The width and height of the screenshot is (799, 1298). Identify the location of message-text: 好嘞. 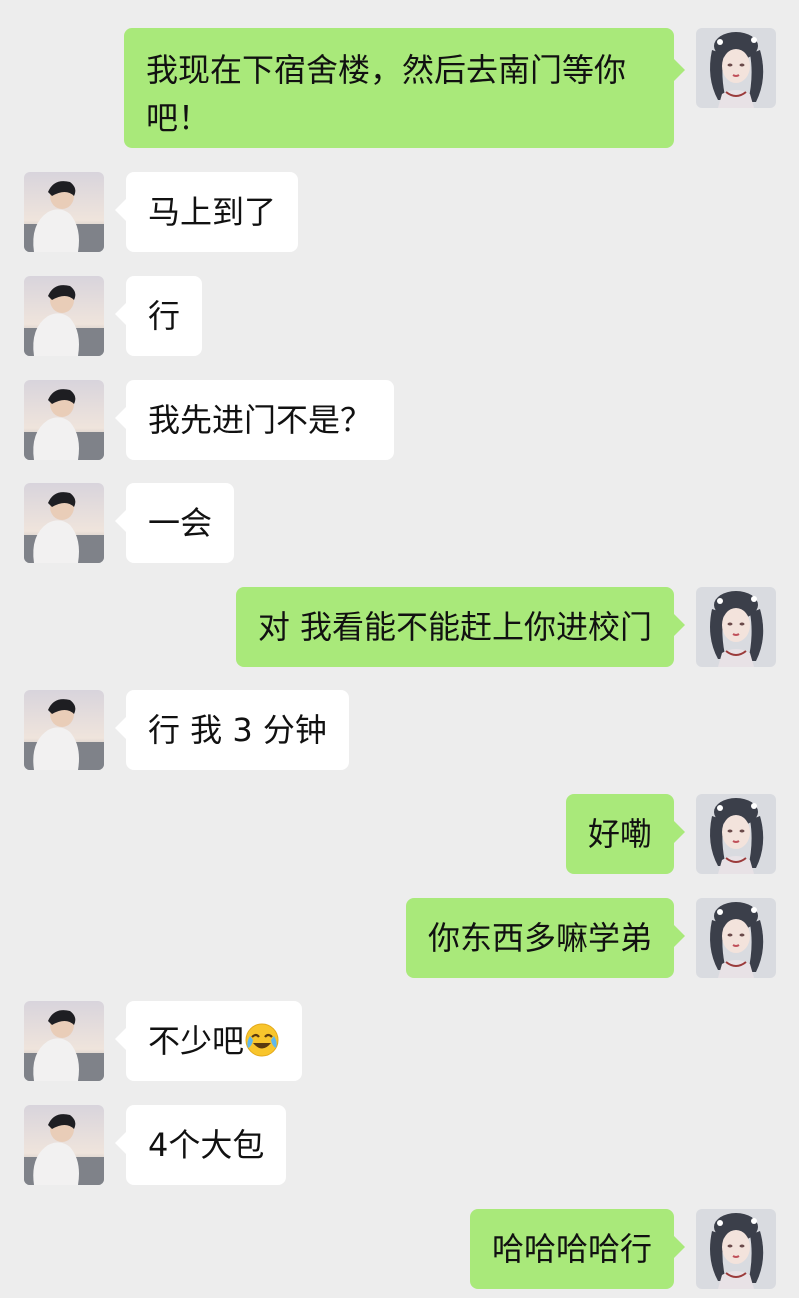
(619, 834).